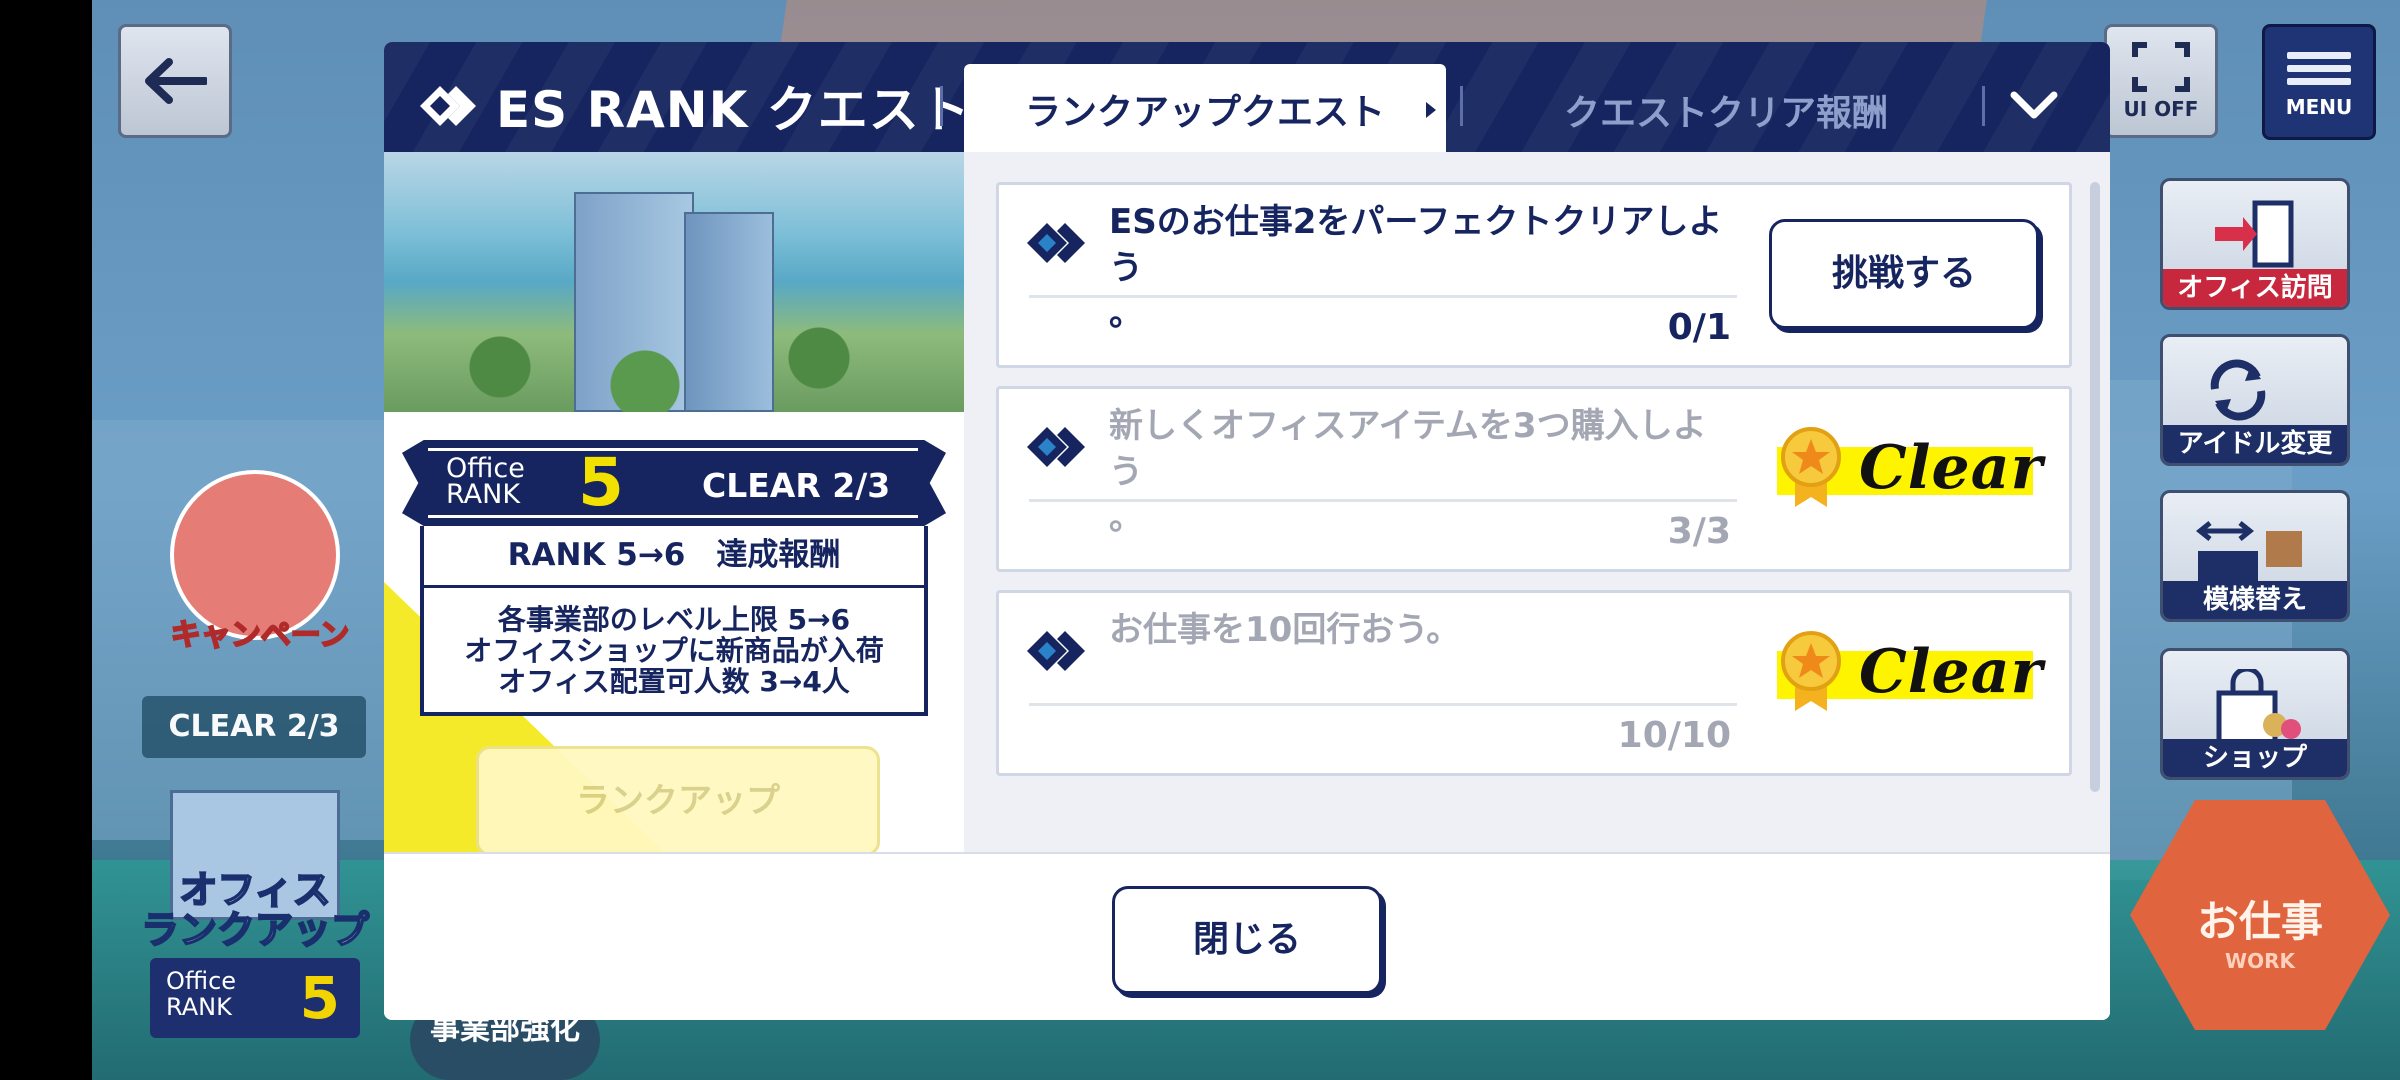 The height and width of the screenshot is (1080, 2400). I want to click on reward-item: オフィス配置可人数 3→4人, so click(674, 681).